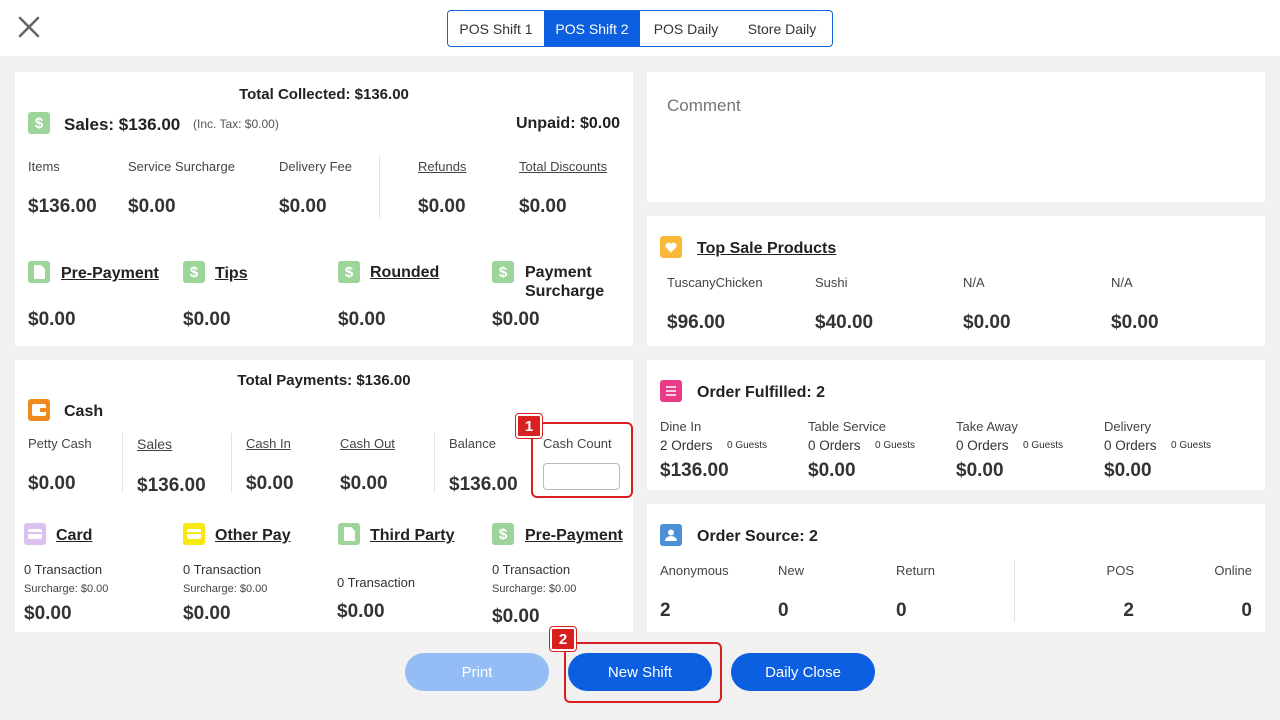  I want to click on total-payments: Total Payments: $136.00, so click(324, 380).